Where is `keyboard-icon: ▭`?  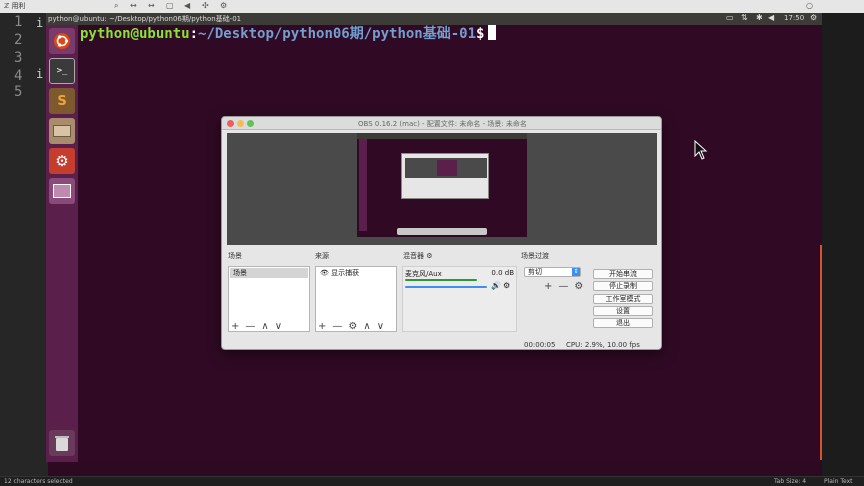
keyboard-icon: ▭ is located at coordinates (730, 17).